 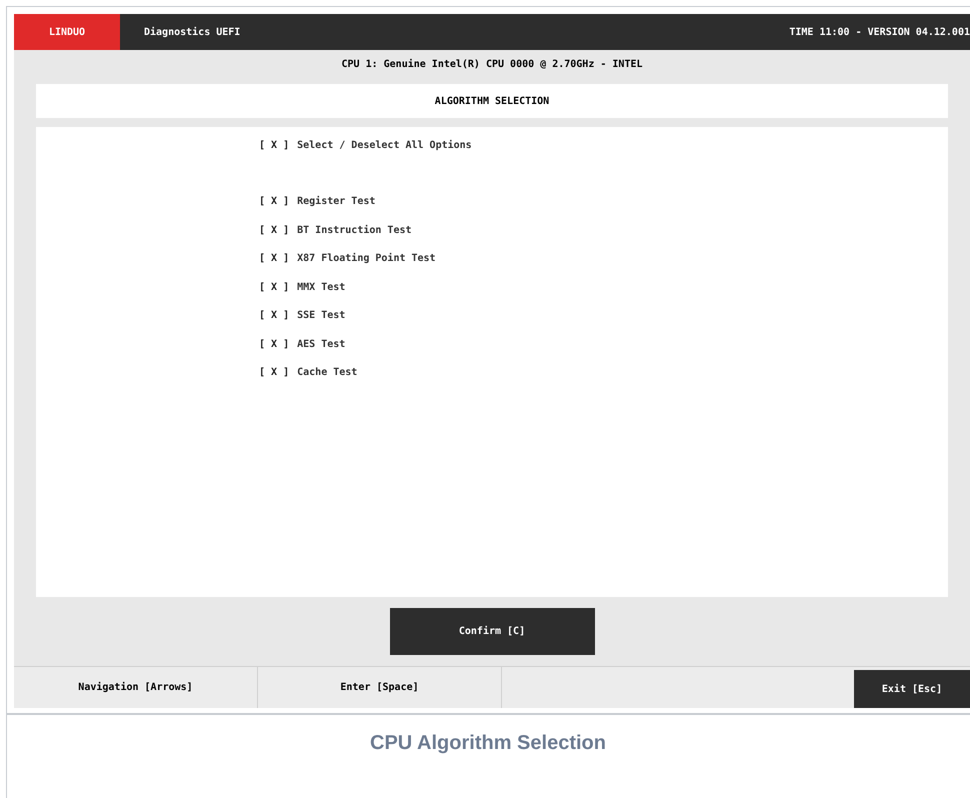 I want to click on brand-label: LINDUO, so click(x=67, y=32).